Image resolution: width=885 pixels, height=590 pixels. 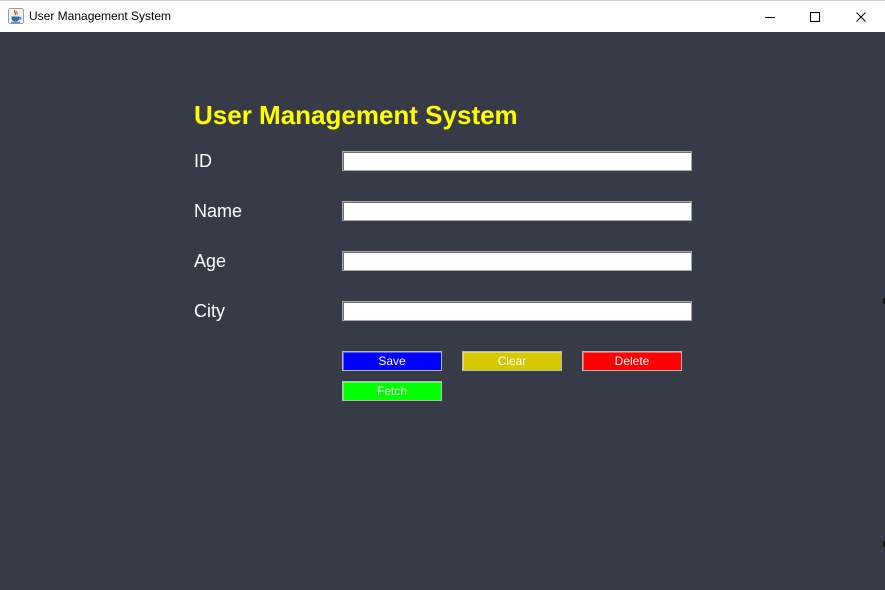 What do you see at coordinates (517, 161) in the screenshot?
I see `id-field` at bounding box center [517, 161].